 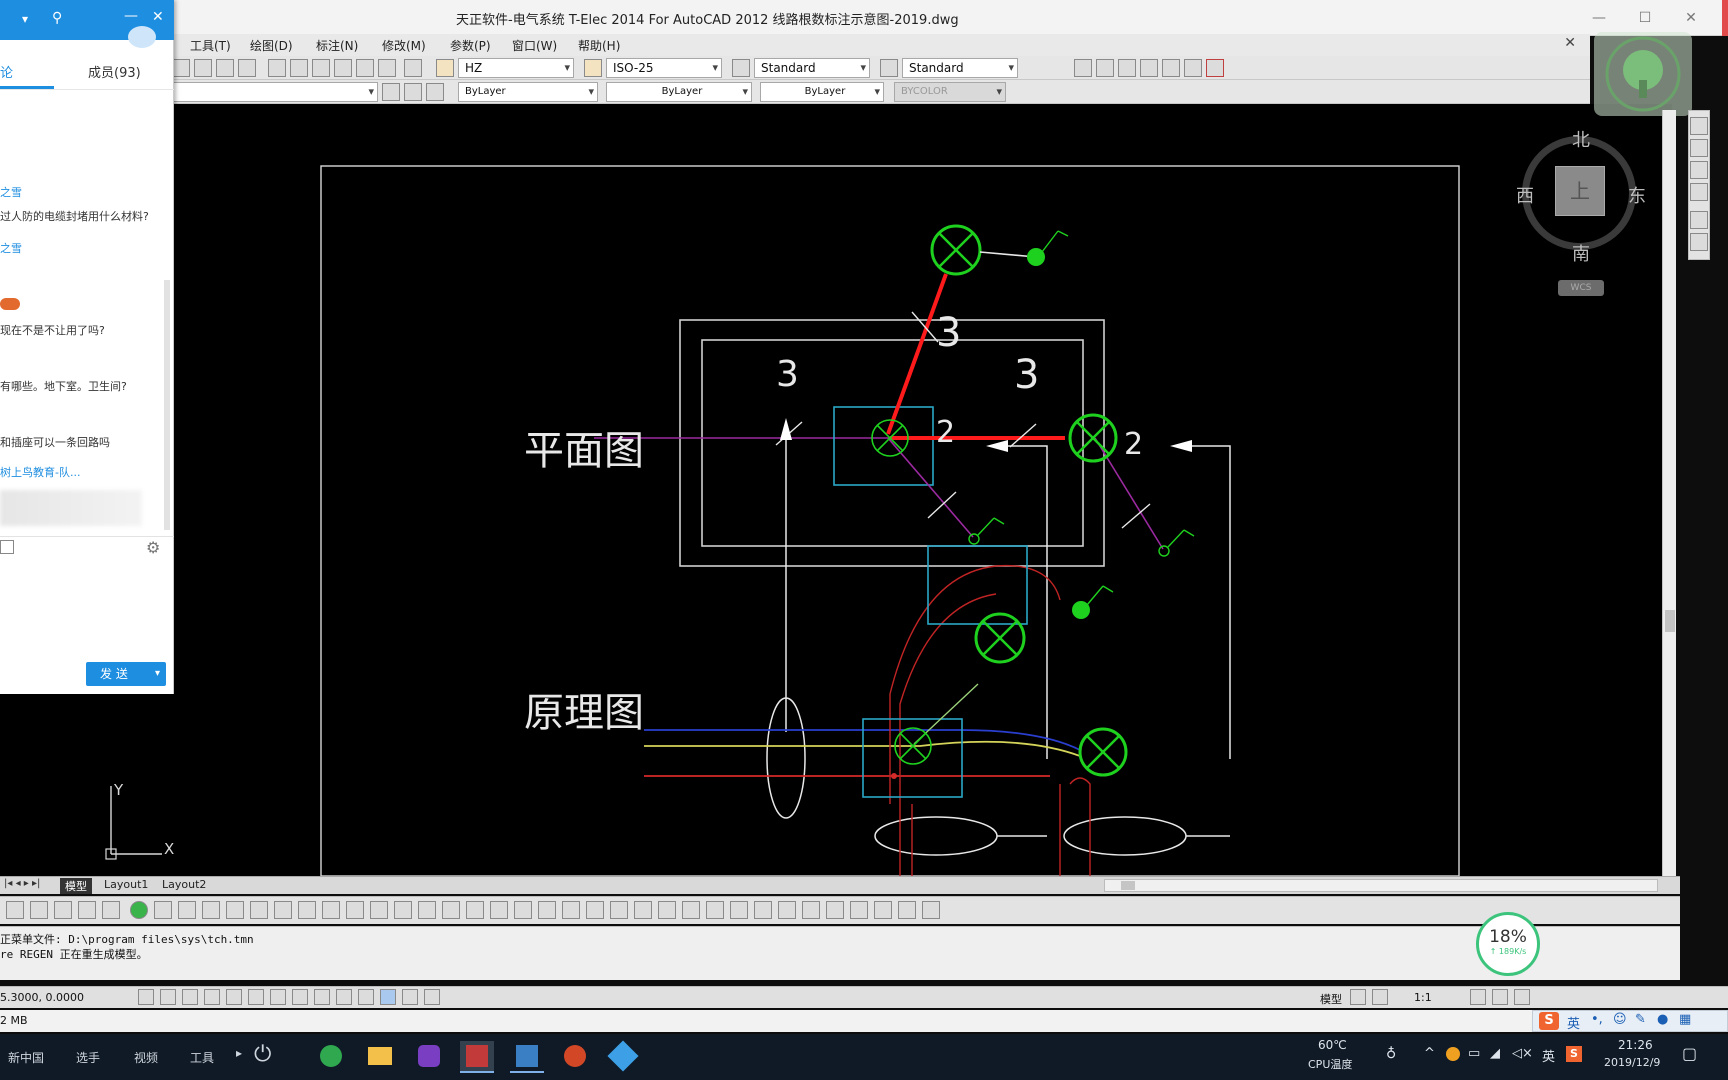 What do you see at coordinates (126, 884) in the screenshot?
I see `tab-layout1: Layout1` at bounding box center [126, 884].